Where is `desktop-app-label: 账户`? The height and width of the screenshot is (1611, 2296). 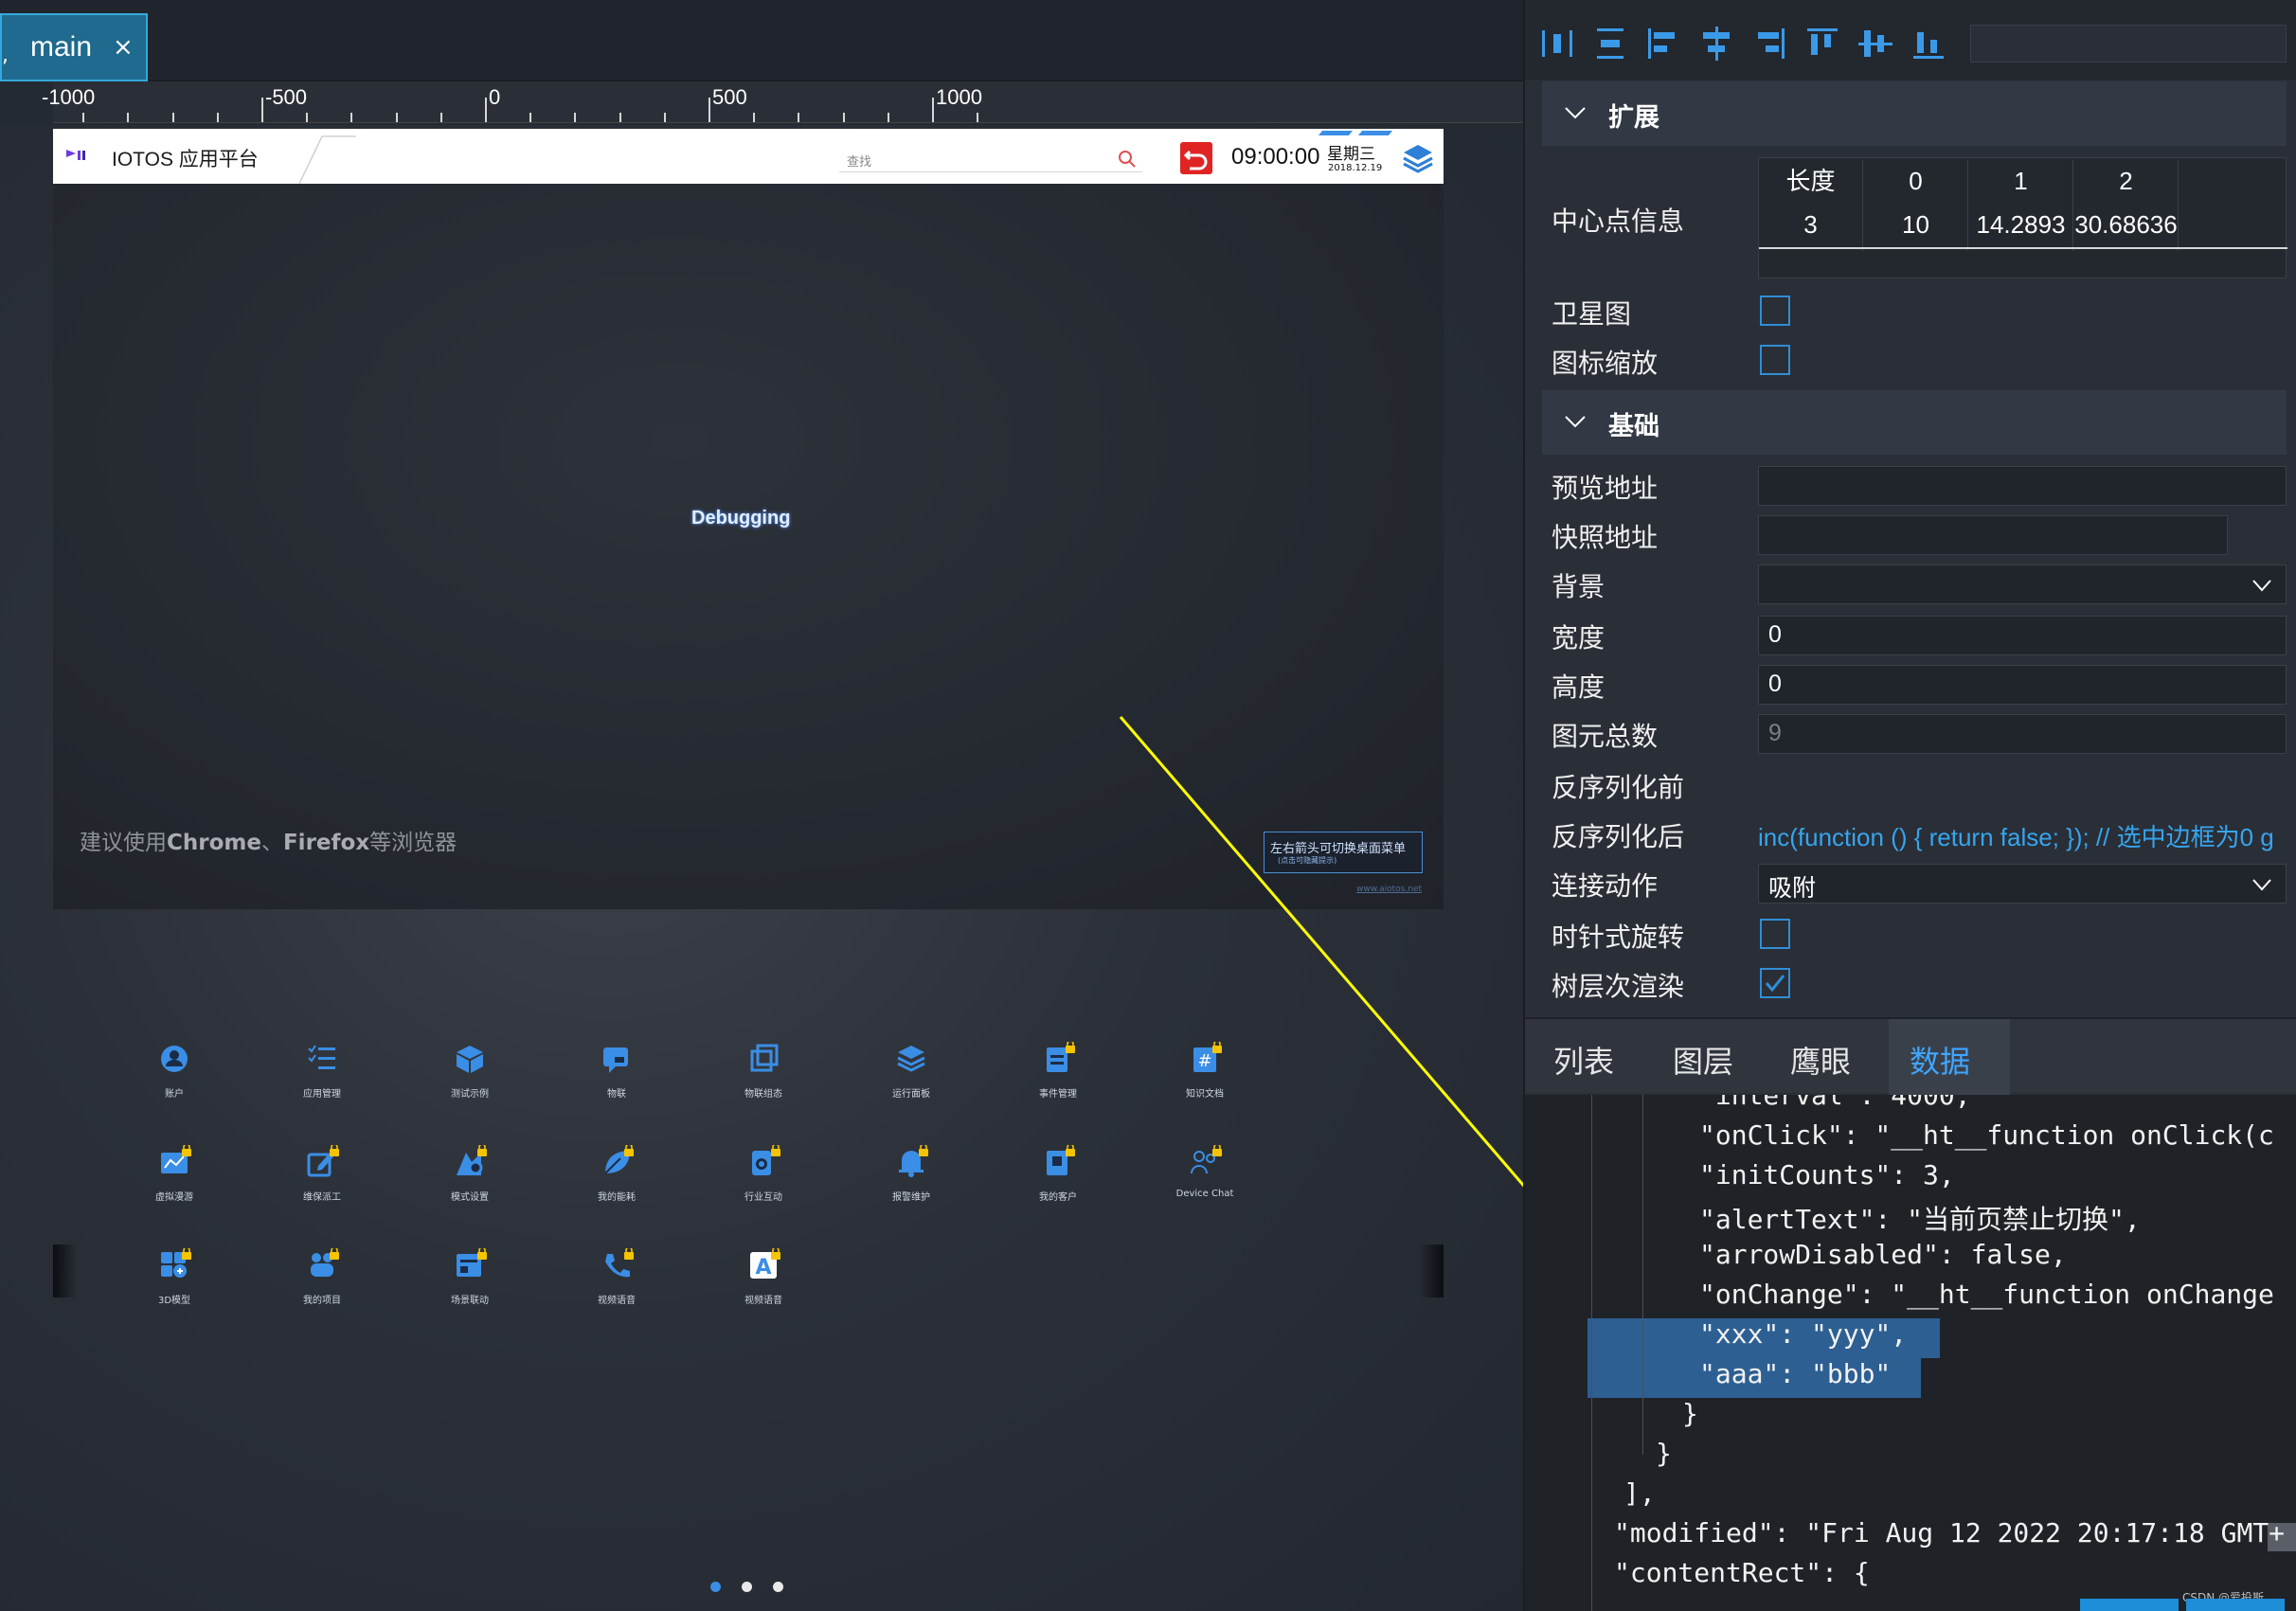
desktop-app-label: 账户 is located at coordinates (174, 1094).